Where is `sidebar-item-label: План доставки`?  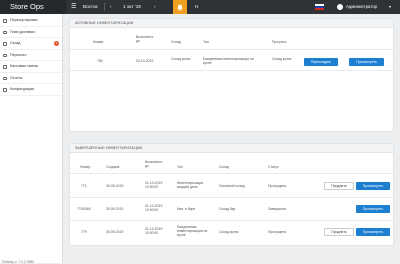
sidebar-item-label: План доставки is located at coordinates (22, 31).